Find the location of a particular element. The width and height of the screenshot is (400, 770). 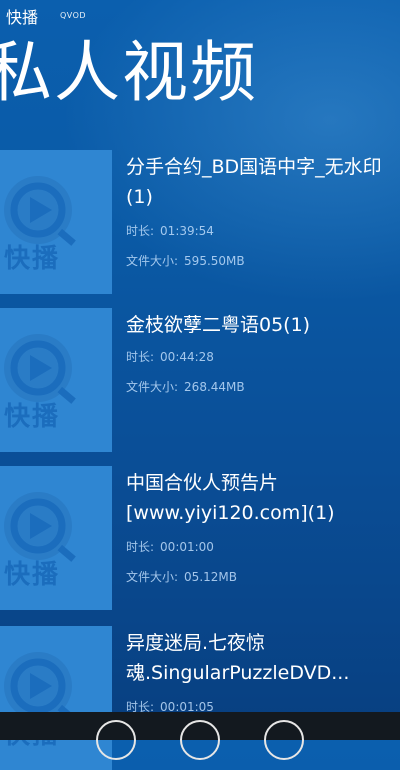

app-name: 快播 is located at coordinates (22, 17).